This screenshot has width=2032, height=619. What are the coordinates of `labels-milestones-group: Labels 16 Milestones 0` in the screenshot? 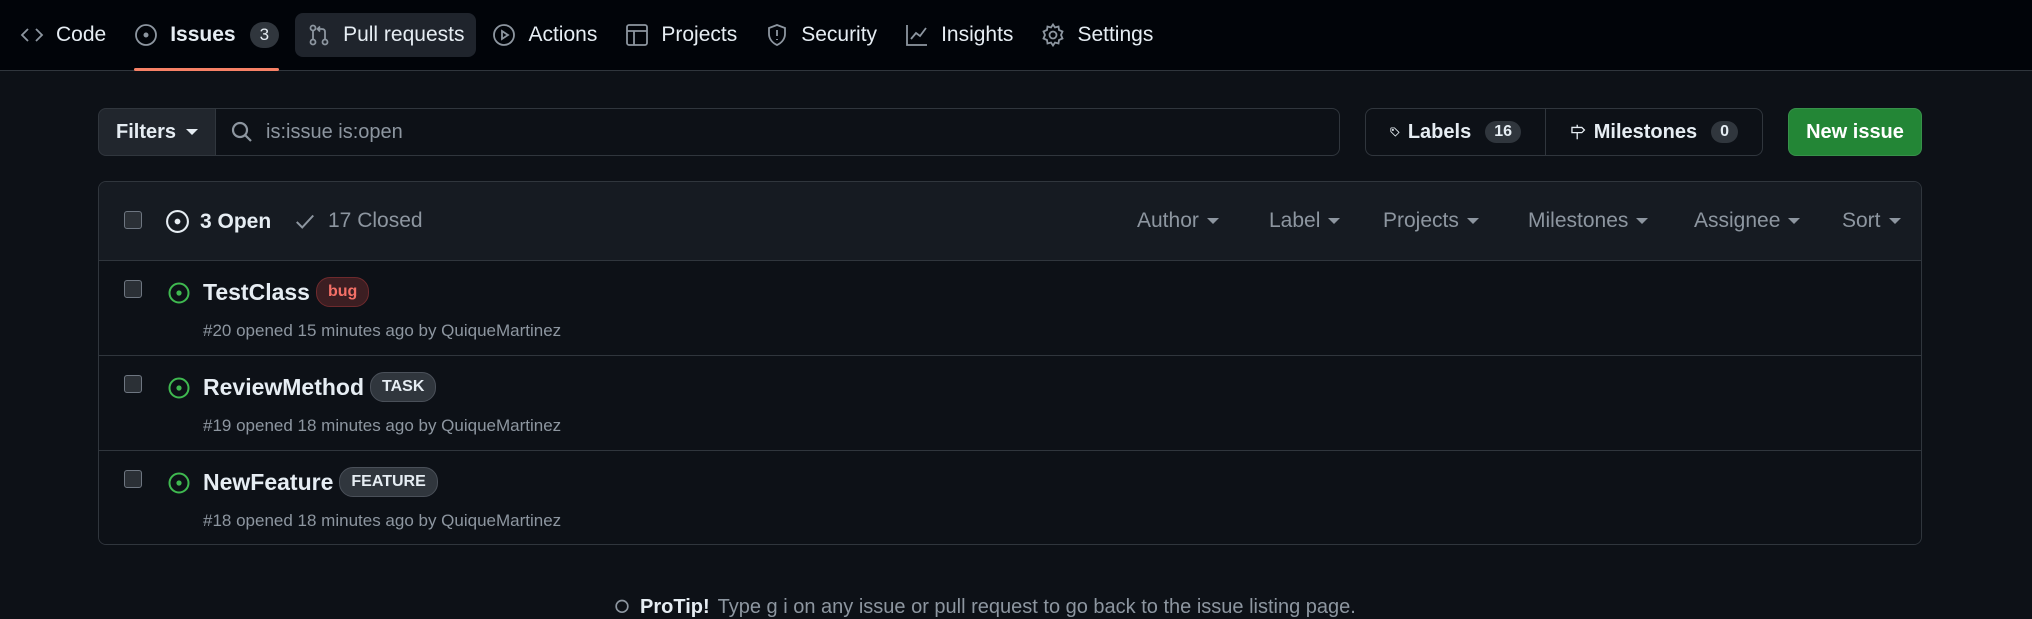 It's located at (1564, 132).